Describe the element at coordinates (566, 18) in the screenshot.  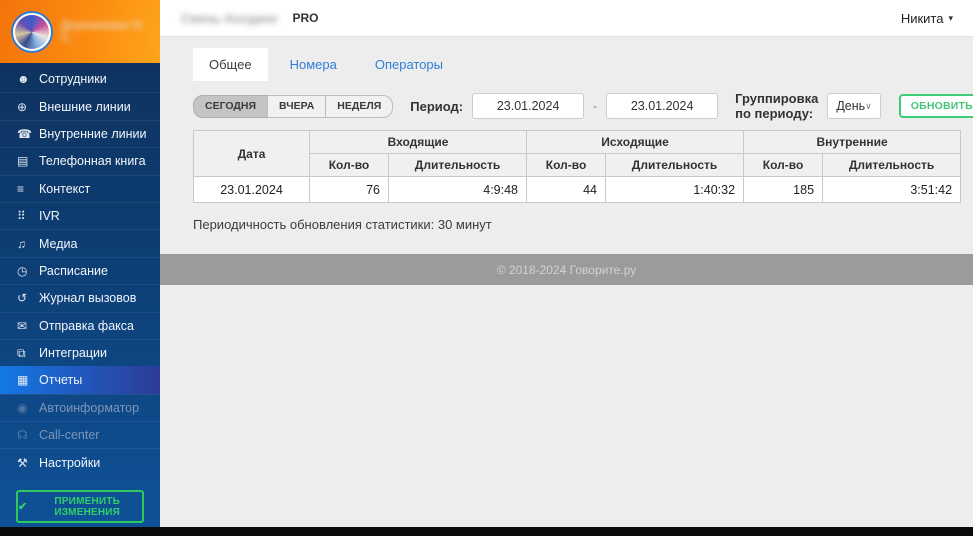
I see `topbar: Связь-Холдинг PRO Никита ▾` at that location.